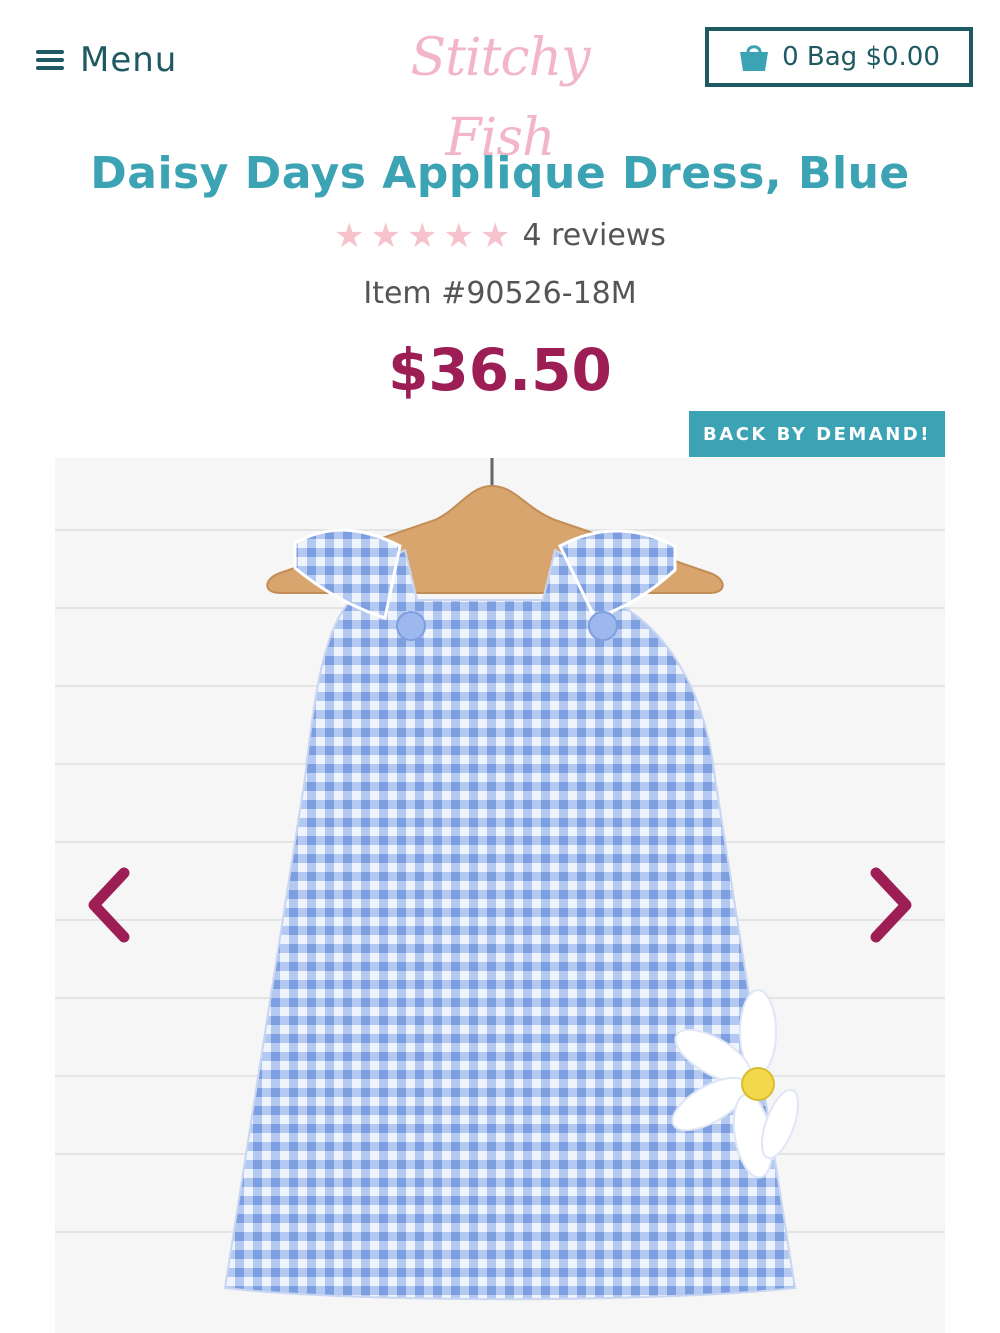  What do you see at coordinates (754, 57) in the screenshot?
I see `shopping-bag-icon` at bounding box center [754, 57].